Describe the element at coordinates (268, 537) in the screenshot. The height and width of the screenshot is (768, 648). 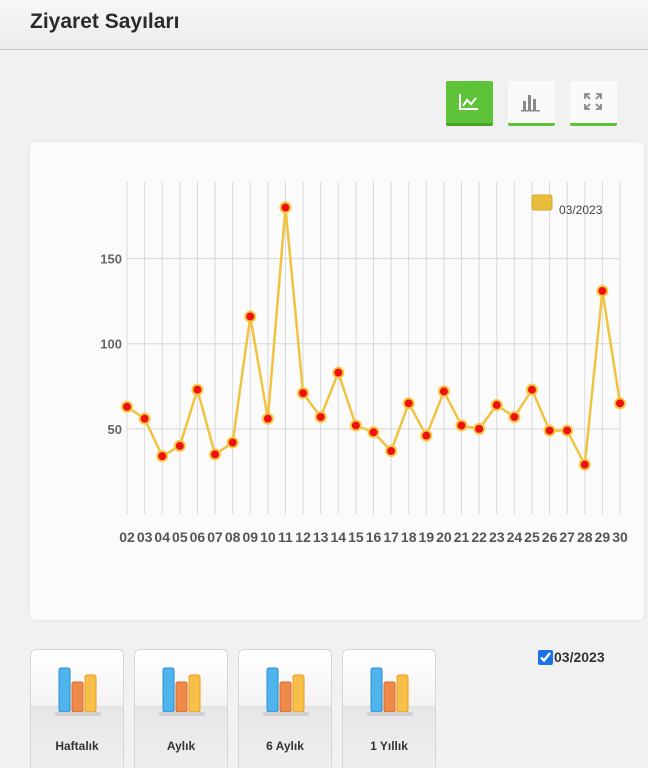
I see `x-tick-label: 10` at that location.